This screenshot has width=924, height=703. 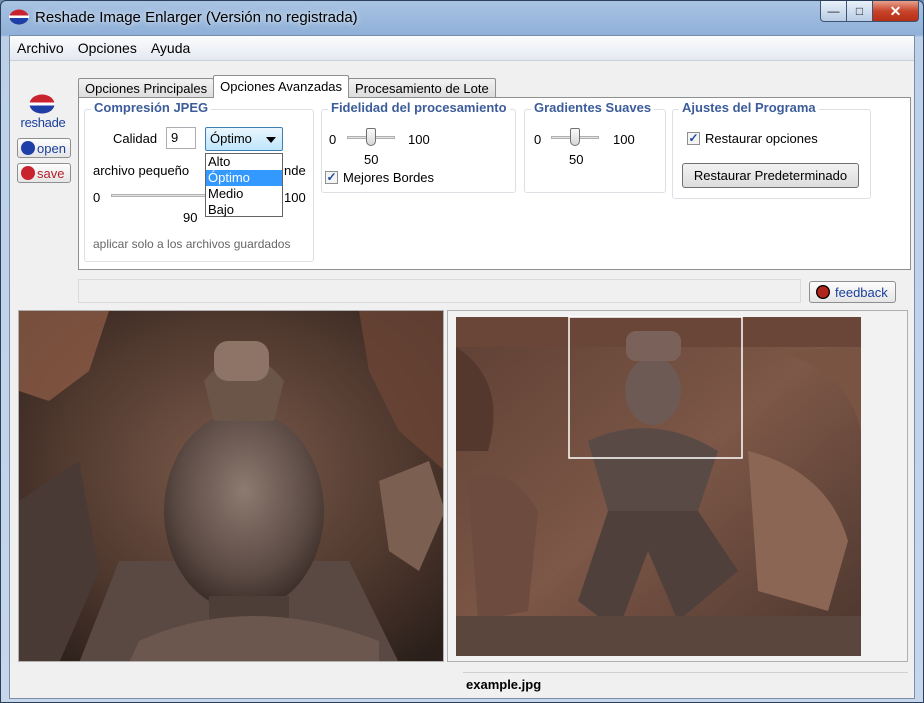 What do you see at coordinates (28, 173) in the screenshot?
I see `save-icon` at bounding box center [28, 173].